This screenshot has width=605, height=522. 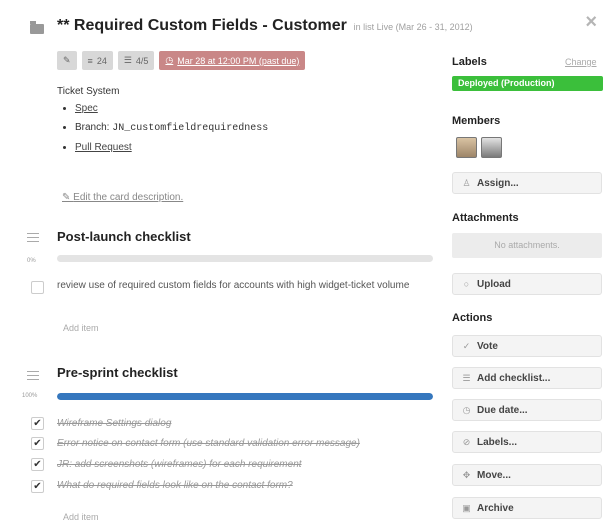 I want to click on checklist-title: Pre-sprint checklist, so click(x=117, y=372).